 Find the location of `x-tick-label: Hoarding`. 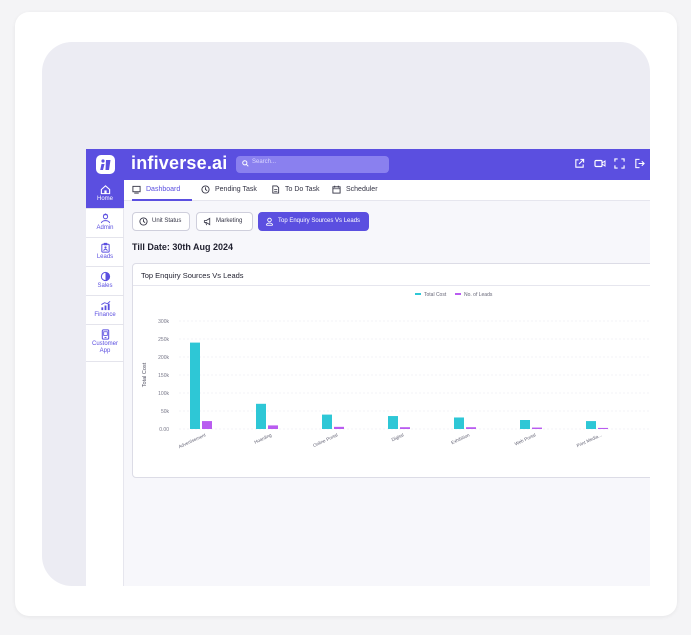

x-tick-label: Hoarding is located at coordinates (262, 438).